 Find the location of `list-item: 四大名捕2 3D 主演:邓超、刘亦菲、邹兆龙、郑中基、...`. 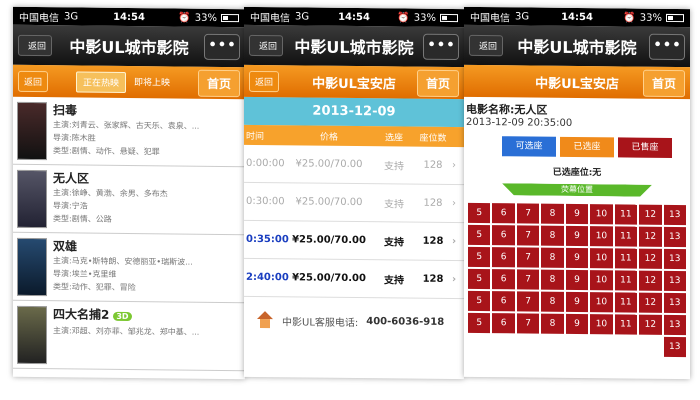

list-item: 四大名捕2 3D 主演:邓超、刘亦菲、邹兆龙、郑中基、... is located at coordinates (129, 336).